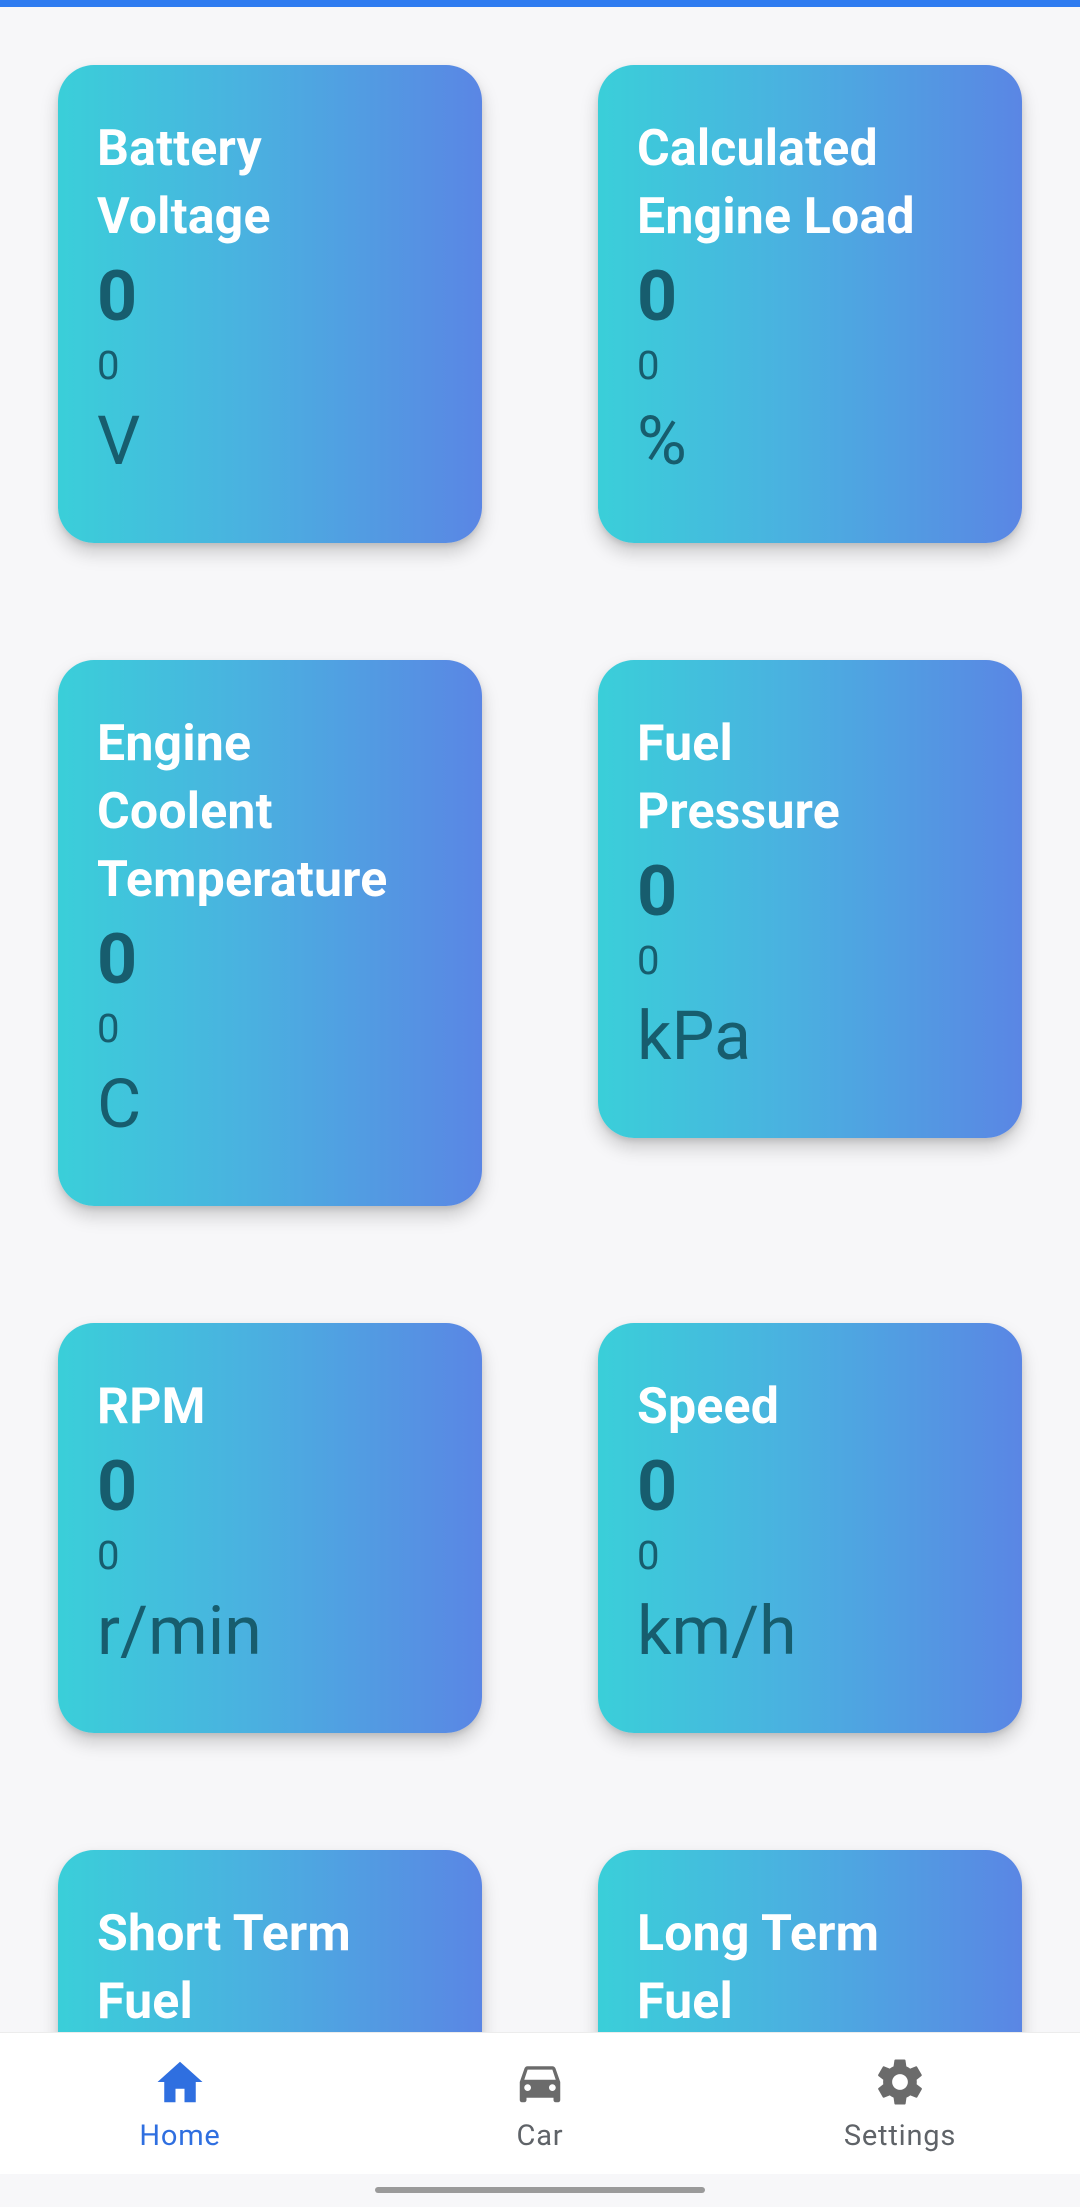  I want to click on card-title: Calculated Engine Load, so click(776, 183).